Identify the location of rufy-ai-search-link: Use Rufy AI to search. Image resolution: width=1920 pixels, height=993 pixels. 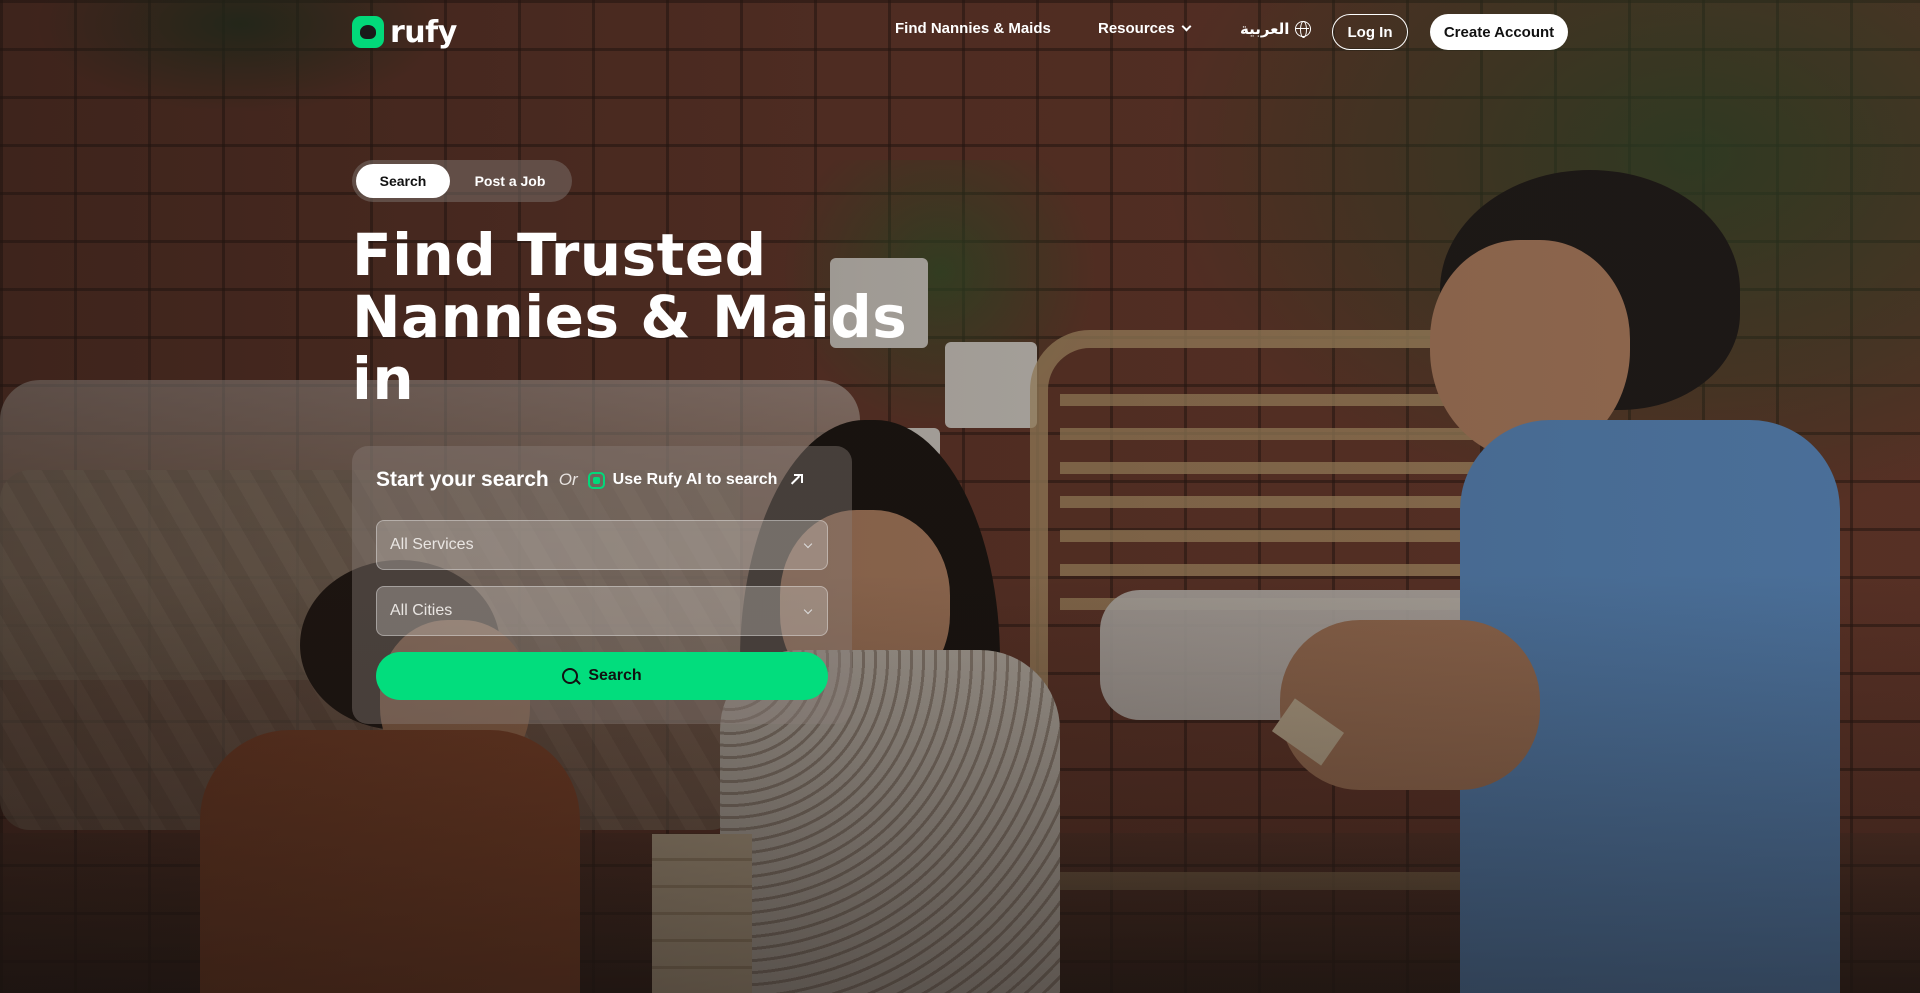
(695, 480).